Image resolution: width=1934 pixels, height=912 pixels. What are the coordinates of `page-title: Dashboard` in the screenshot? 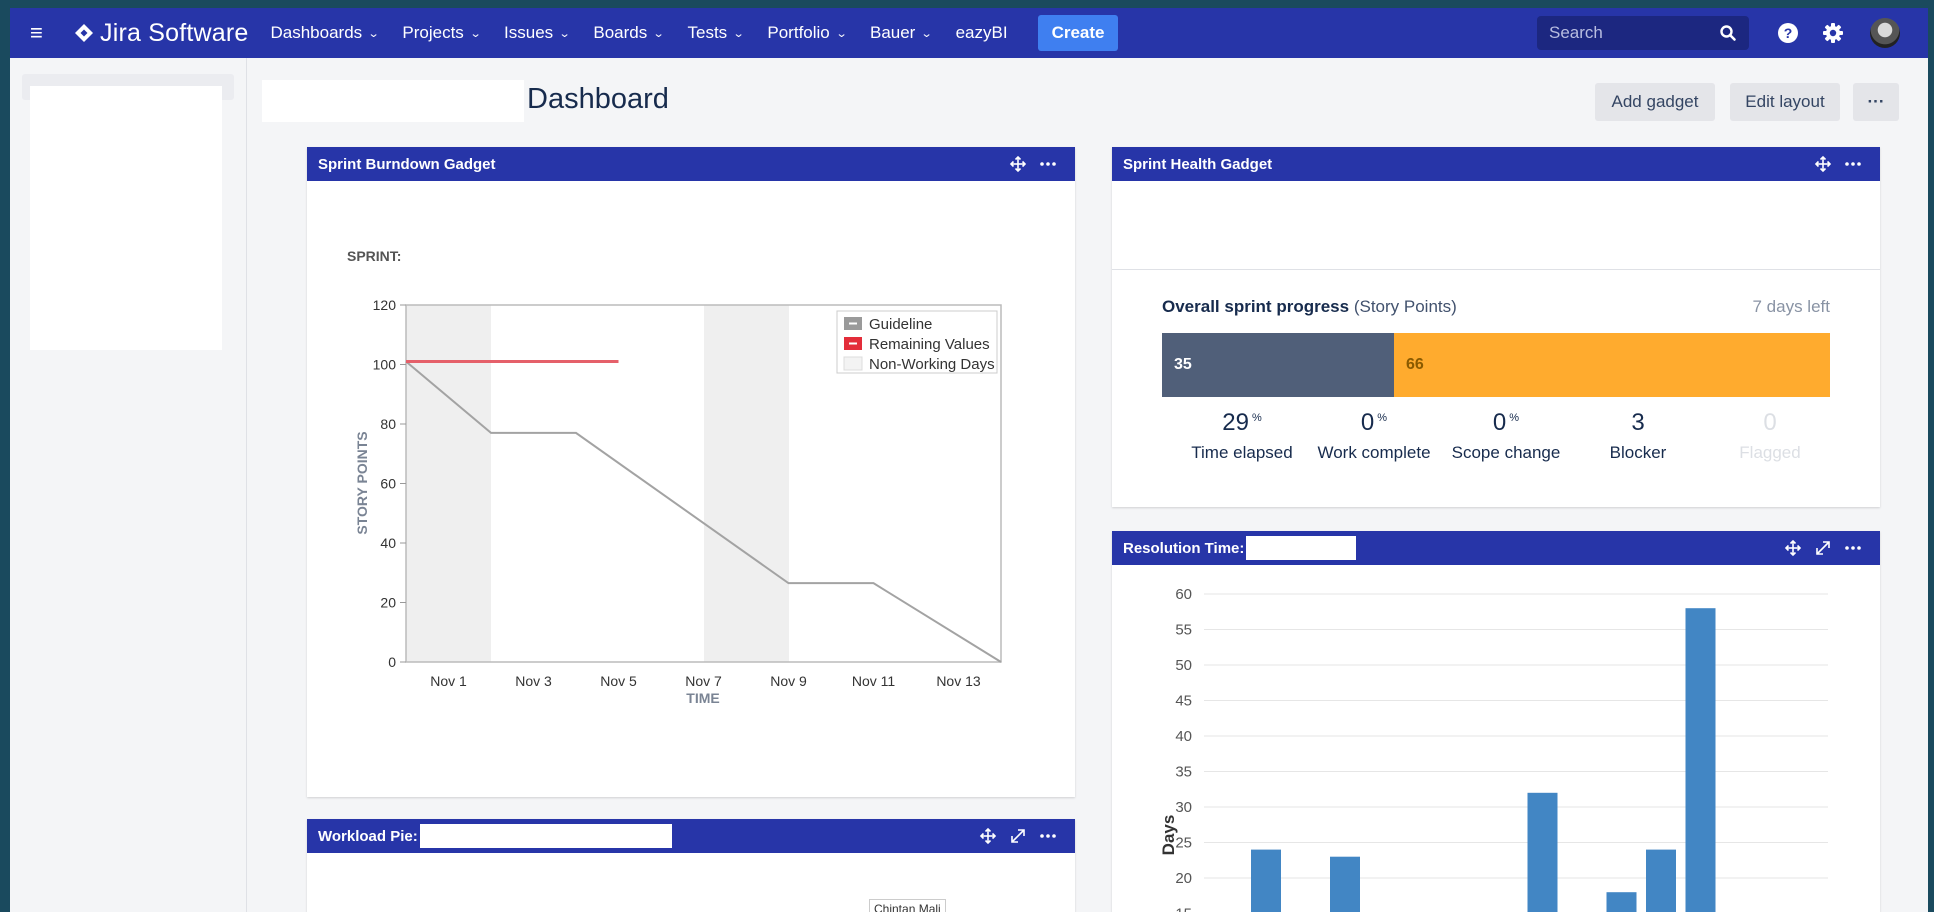 It's located at (598, 99).